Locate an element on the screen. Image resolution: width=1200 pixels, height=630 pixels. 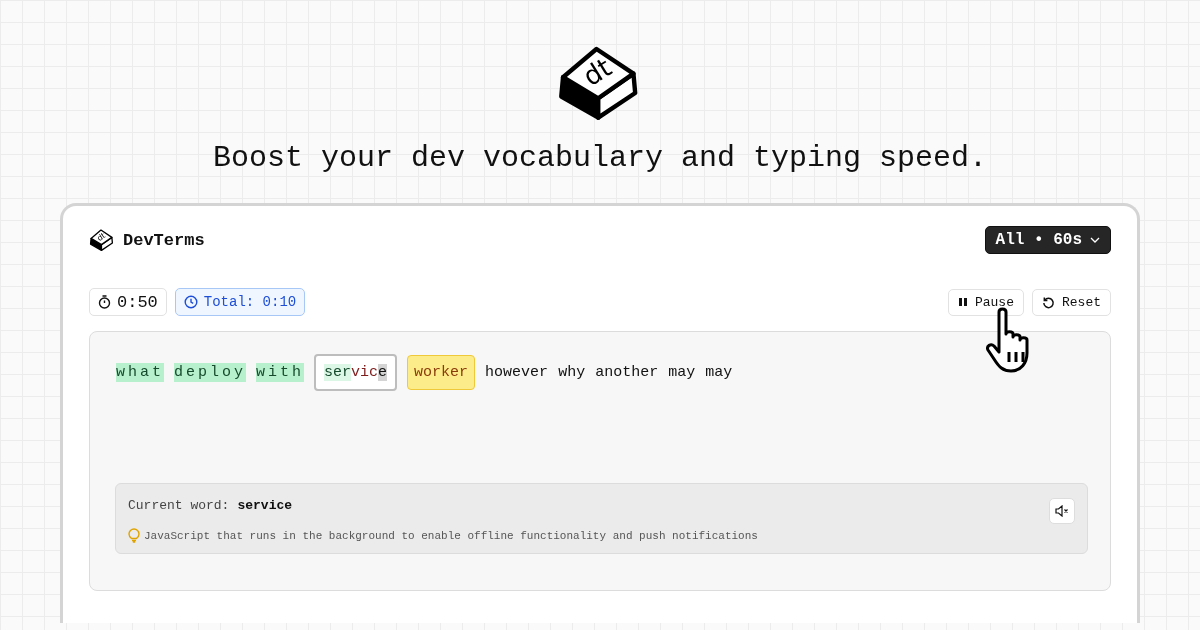
mode-dropdown: All • 60s is located at coordinates (1047, 240).